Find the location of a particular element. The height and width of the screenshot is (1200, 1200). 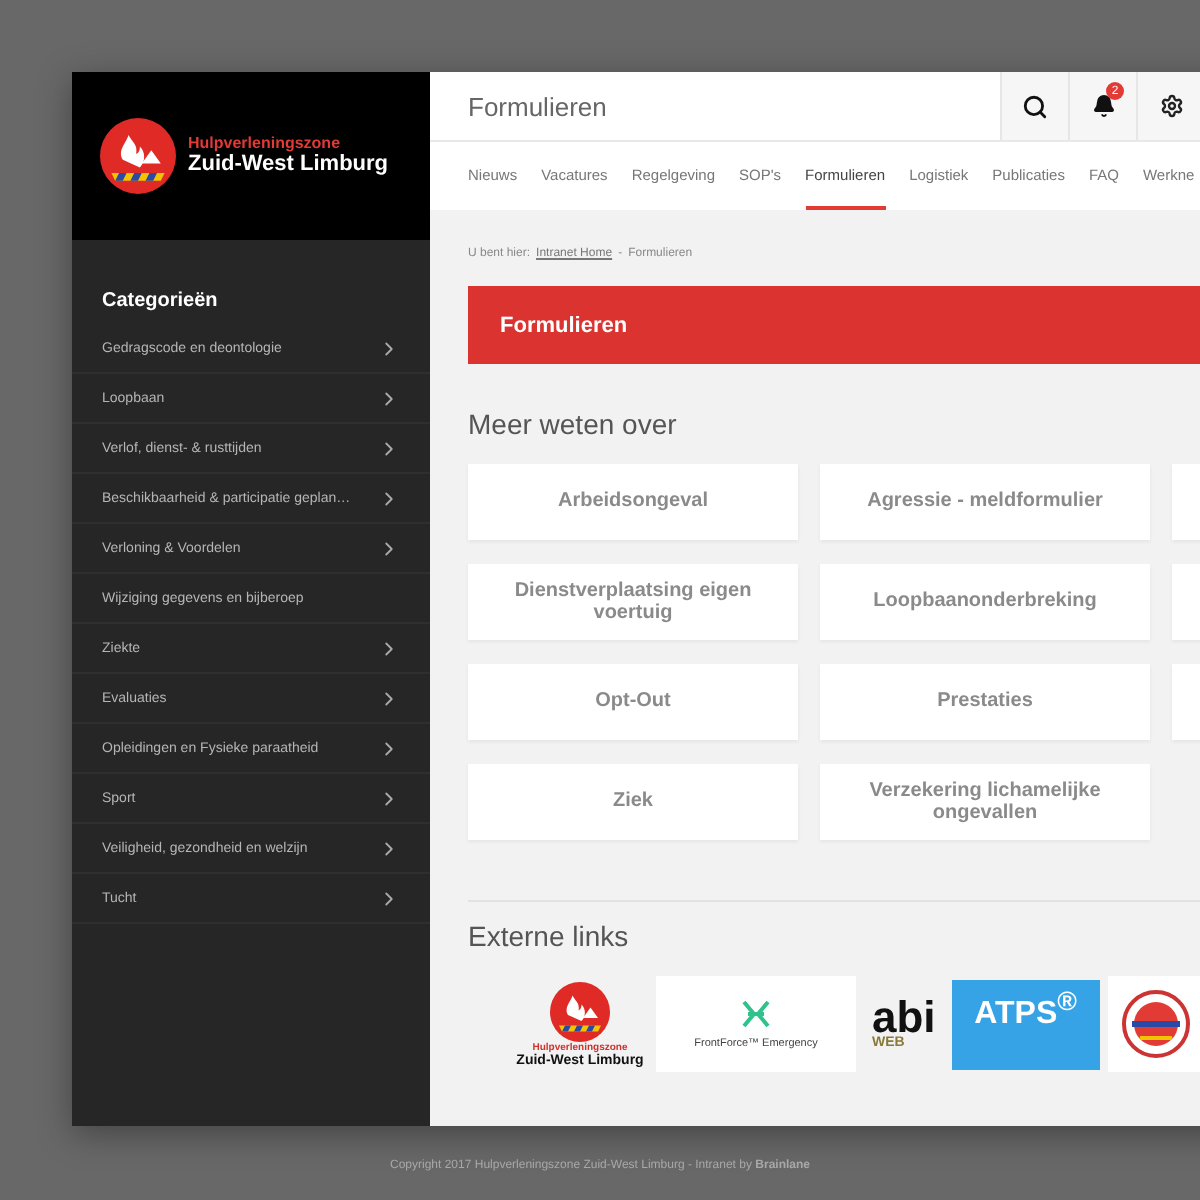

search-icon is located at coordinates (1035, 106).